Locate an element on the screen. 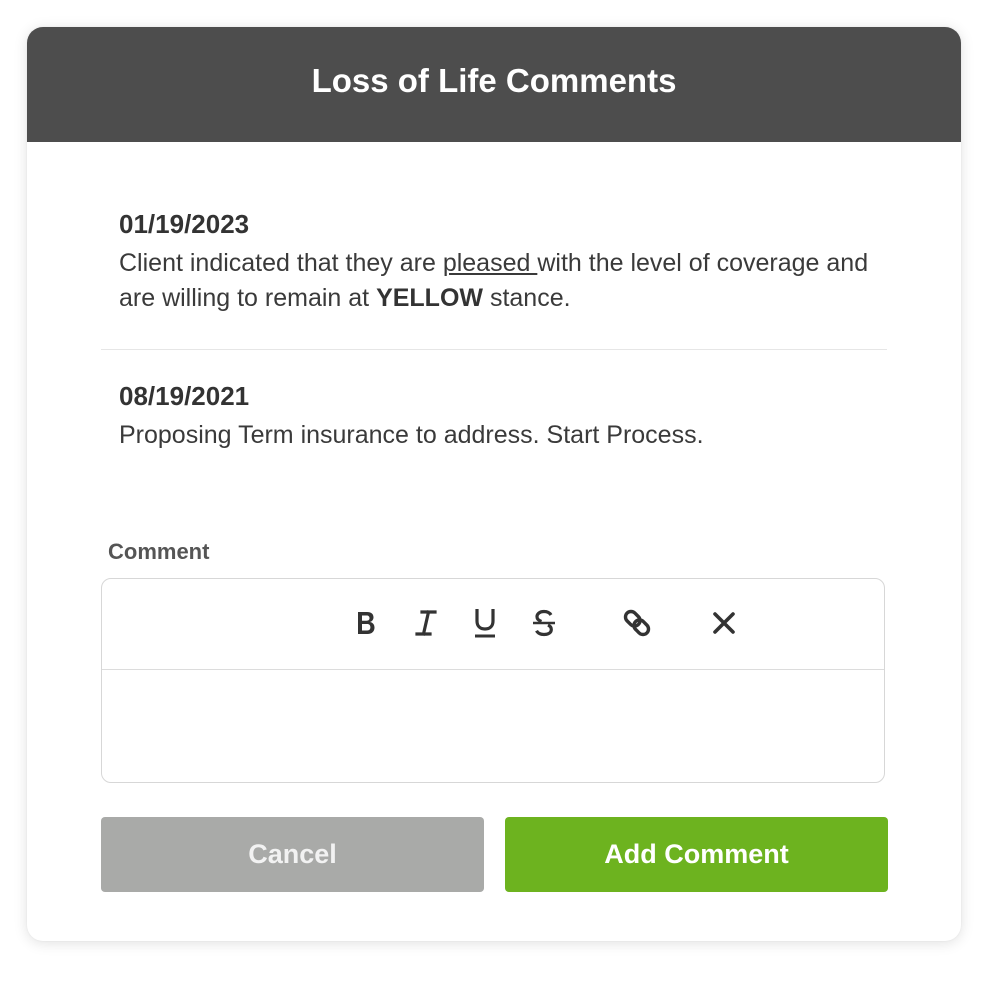 The width and height of the screenshot is (1000, 1000). strikethrough-icon is located at coordinates (544, 623).